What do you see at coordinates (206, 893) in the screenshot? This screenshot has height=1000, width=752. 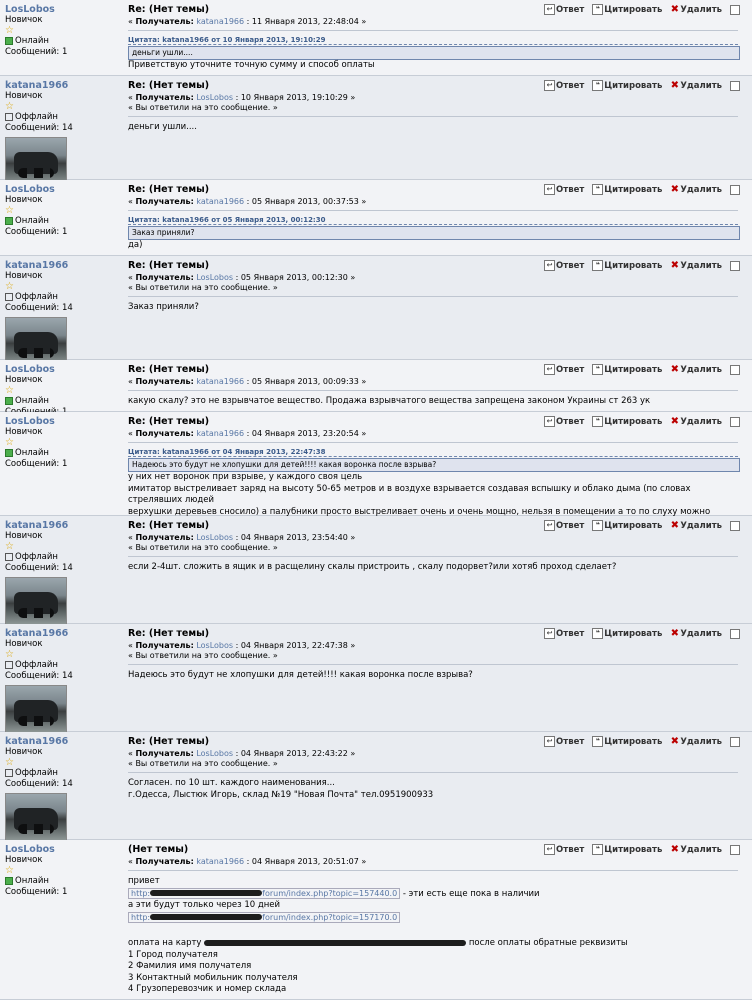 I see `redacted-mark` at bounding box center [206, 893].